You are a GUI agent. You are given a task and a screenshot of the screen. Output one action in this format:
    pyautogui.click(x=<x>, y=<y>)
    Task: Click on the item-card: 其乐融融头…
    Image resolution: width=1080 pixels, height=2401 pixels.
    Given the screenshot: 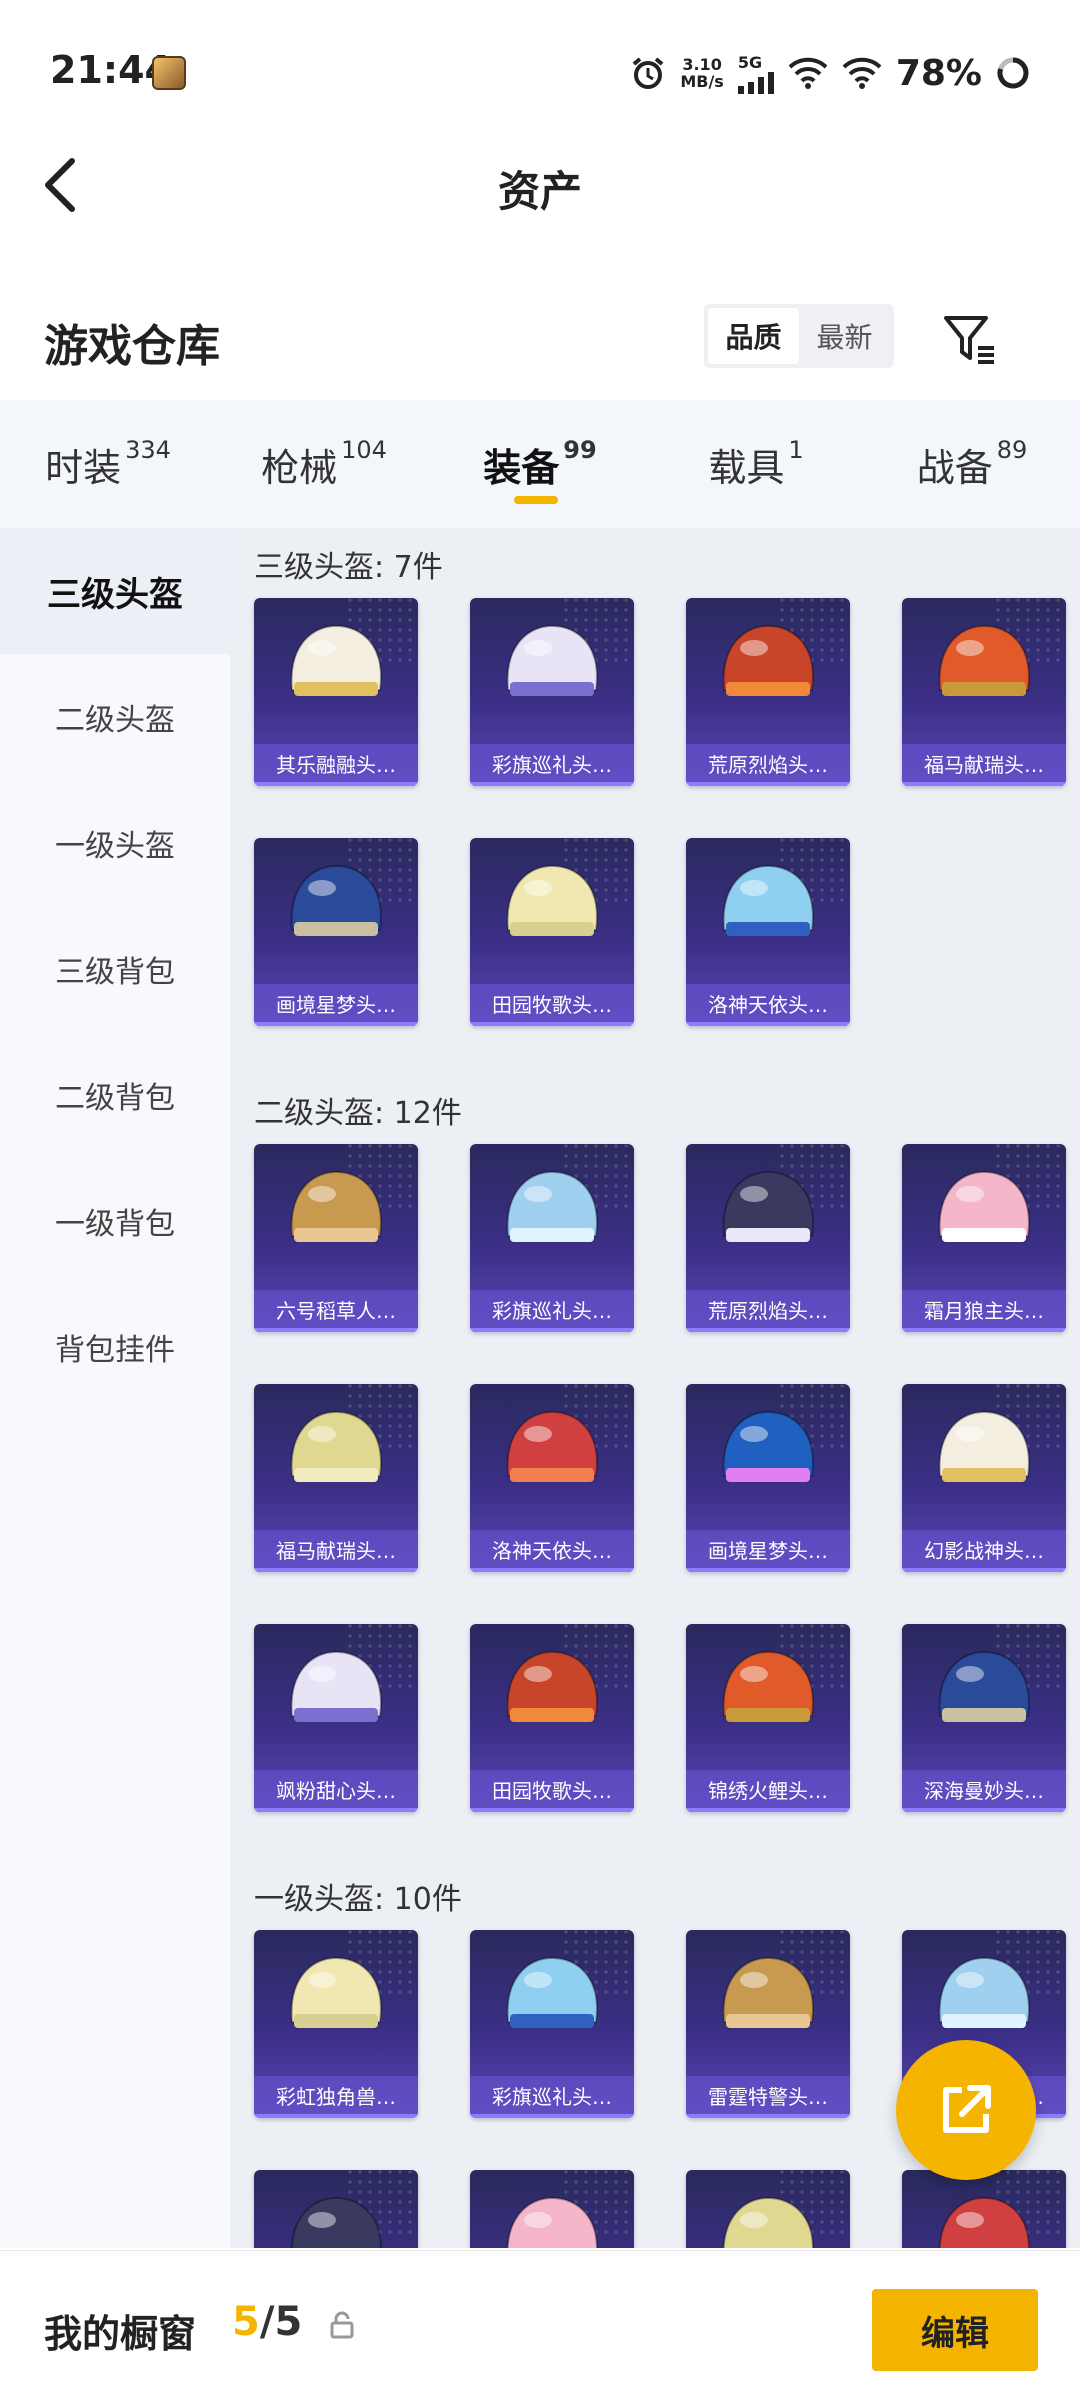 What is the action you would take?
    pyautogui.click(x=336, y=692)
    